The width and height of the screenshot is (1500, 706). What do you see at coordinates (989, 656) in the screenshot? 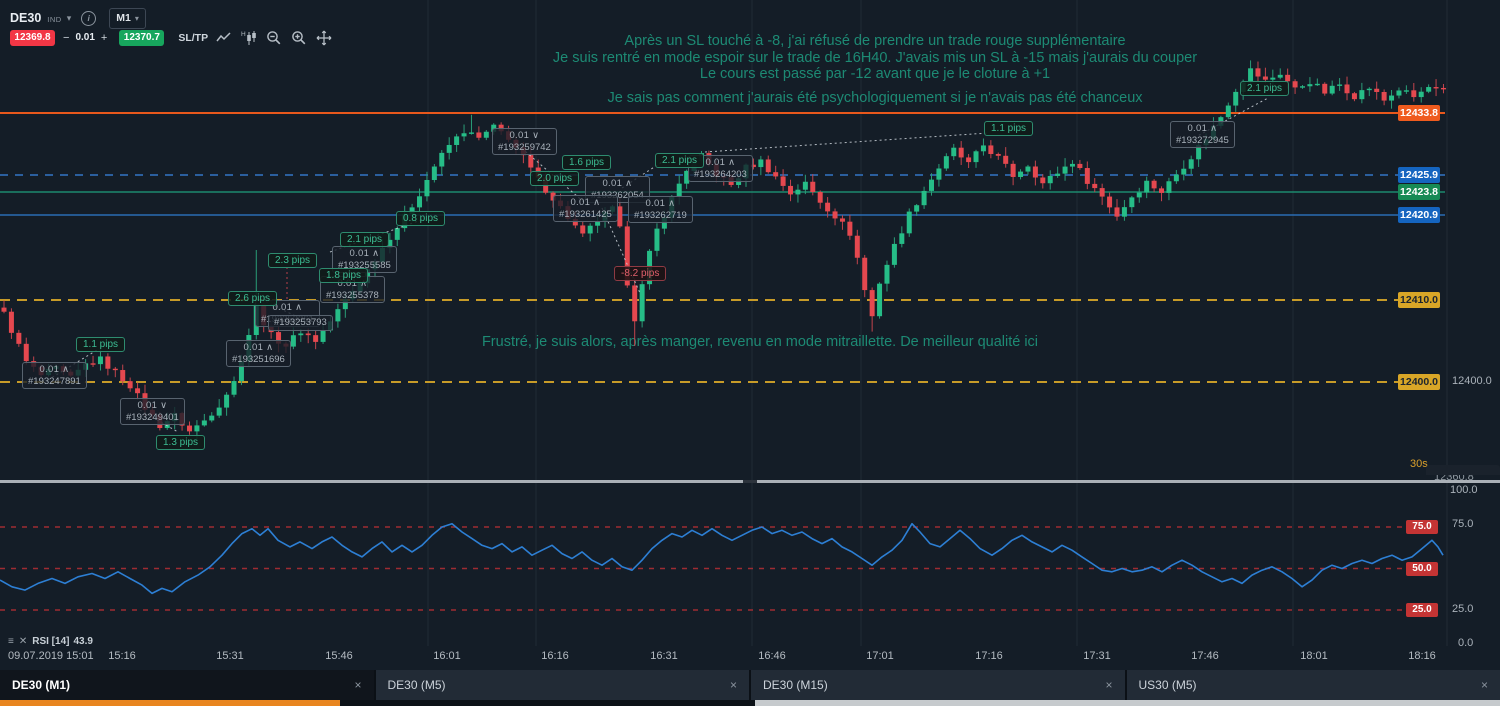
I see `time-axis-label: 17:16` at bounding box center [989, 656].